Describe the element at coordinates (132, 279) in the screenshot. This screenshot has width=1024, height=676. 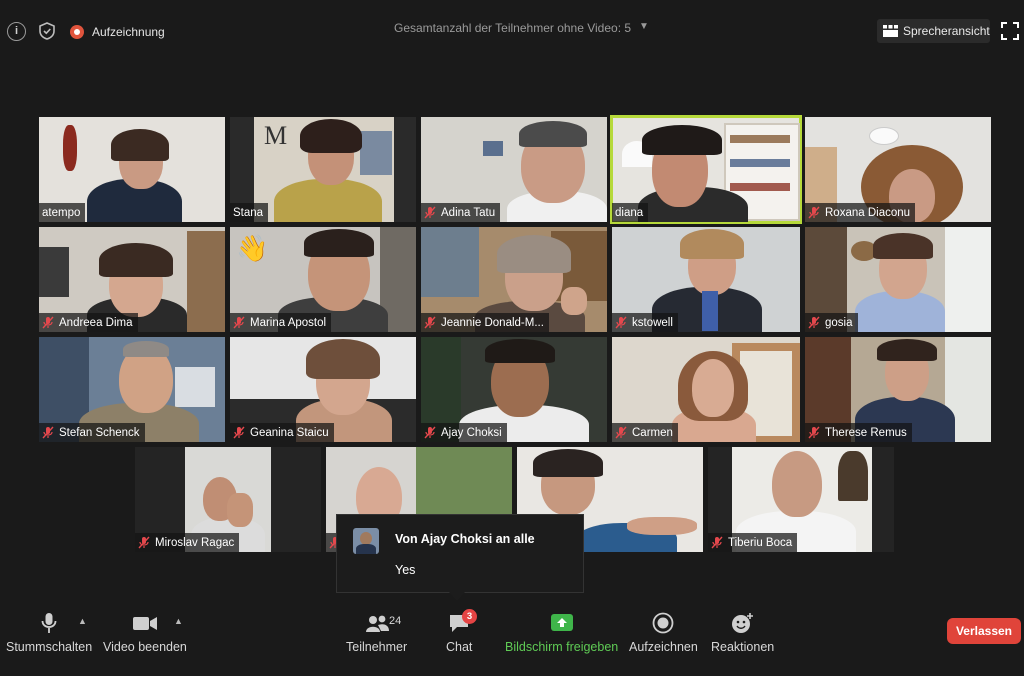
I see `video-tile: Andreea Dima` at that location.